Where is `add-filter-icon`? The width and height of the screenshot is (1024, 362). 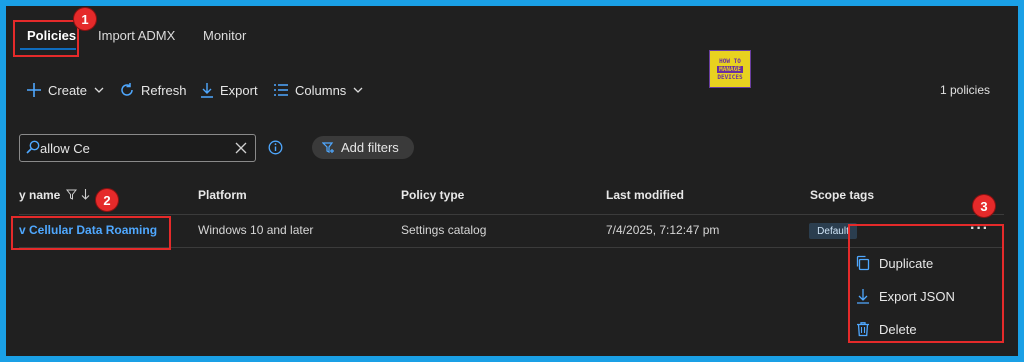
add-filter-icon is located at coordinates (328, 147).